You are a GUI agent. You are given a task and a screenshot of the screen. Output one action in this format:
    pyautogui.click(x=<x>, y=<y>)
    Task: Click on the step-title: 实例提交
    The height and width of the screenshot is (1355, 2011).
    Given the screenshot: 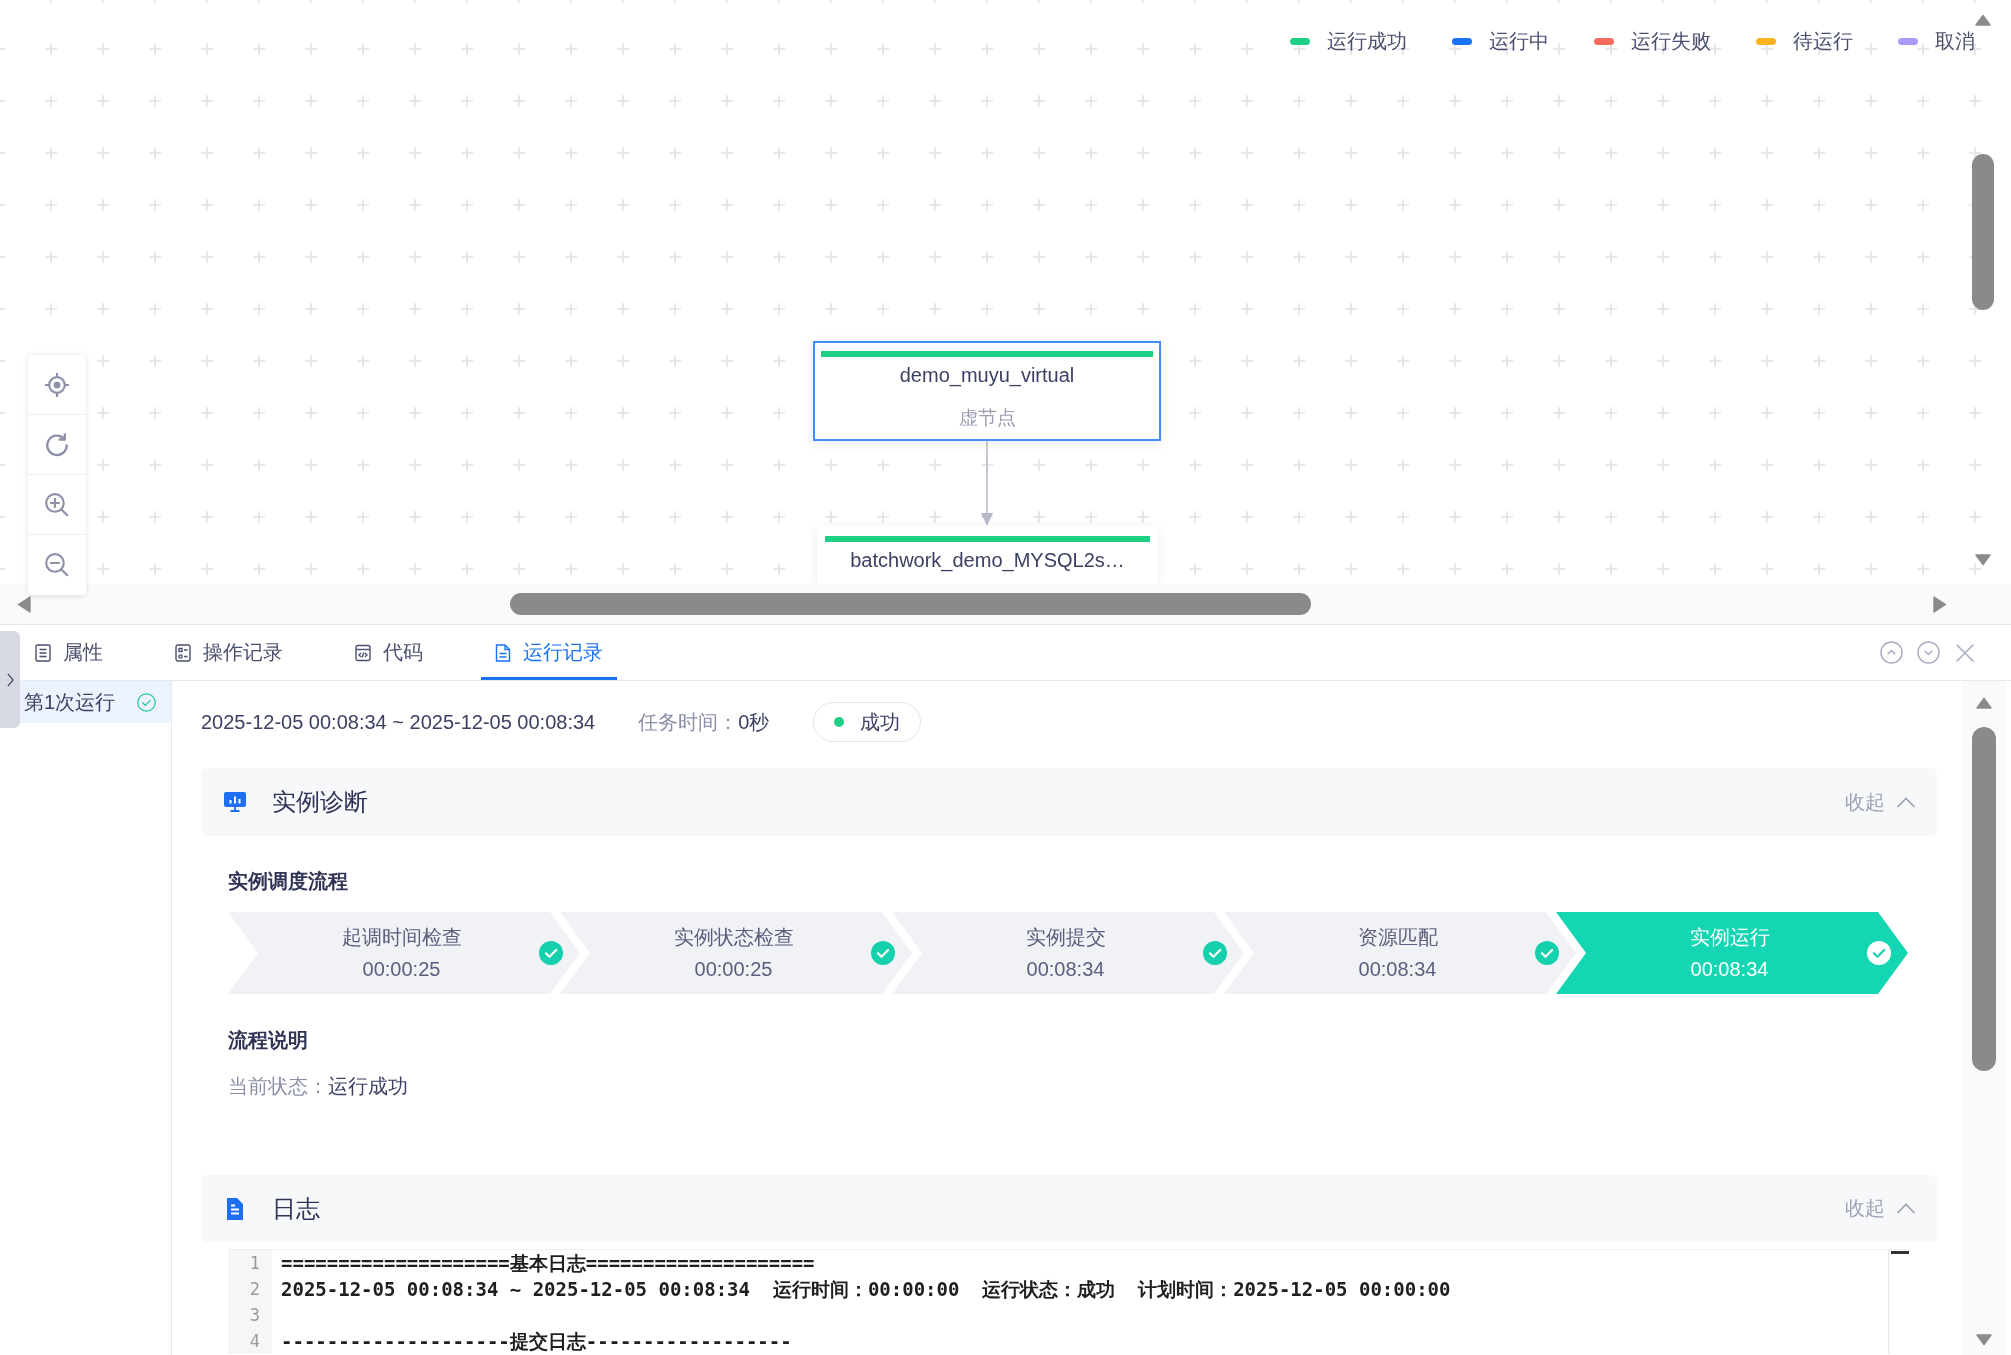 What is the action you would take?
    pyautogui.click(x=1065, y=937)
    